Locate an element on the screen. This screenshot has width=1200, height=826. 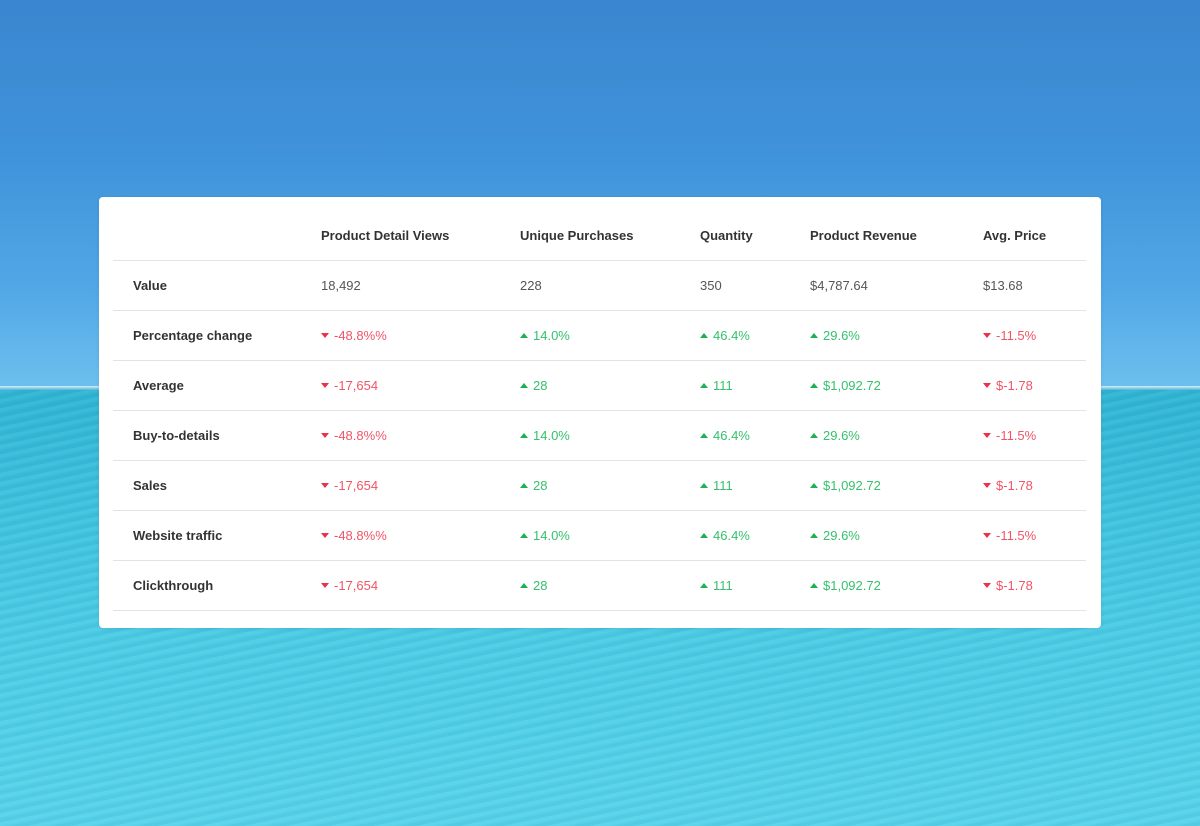
cell-value: $4,787.64 is located at coordinates (839, 285).